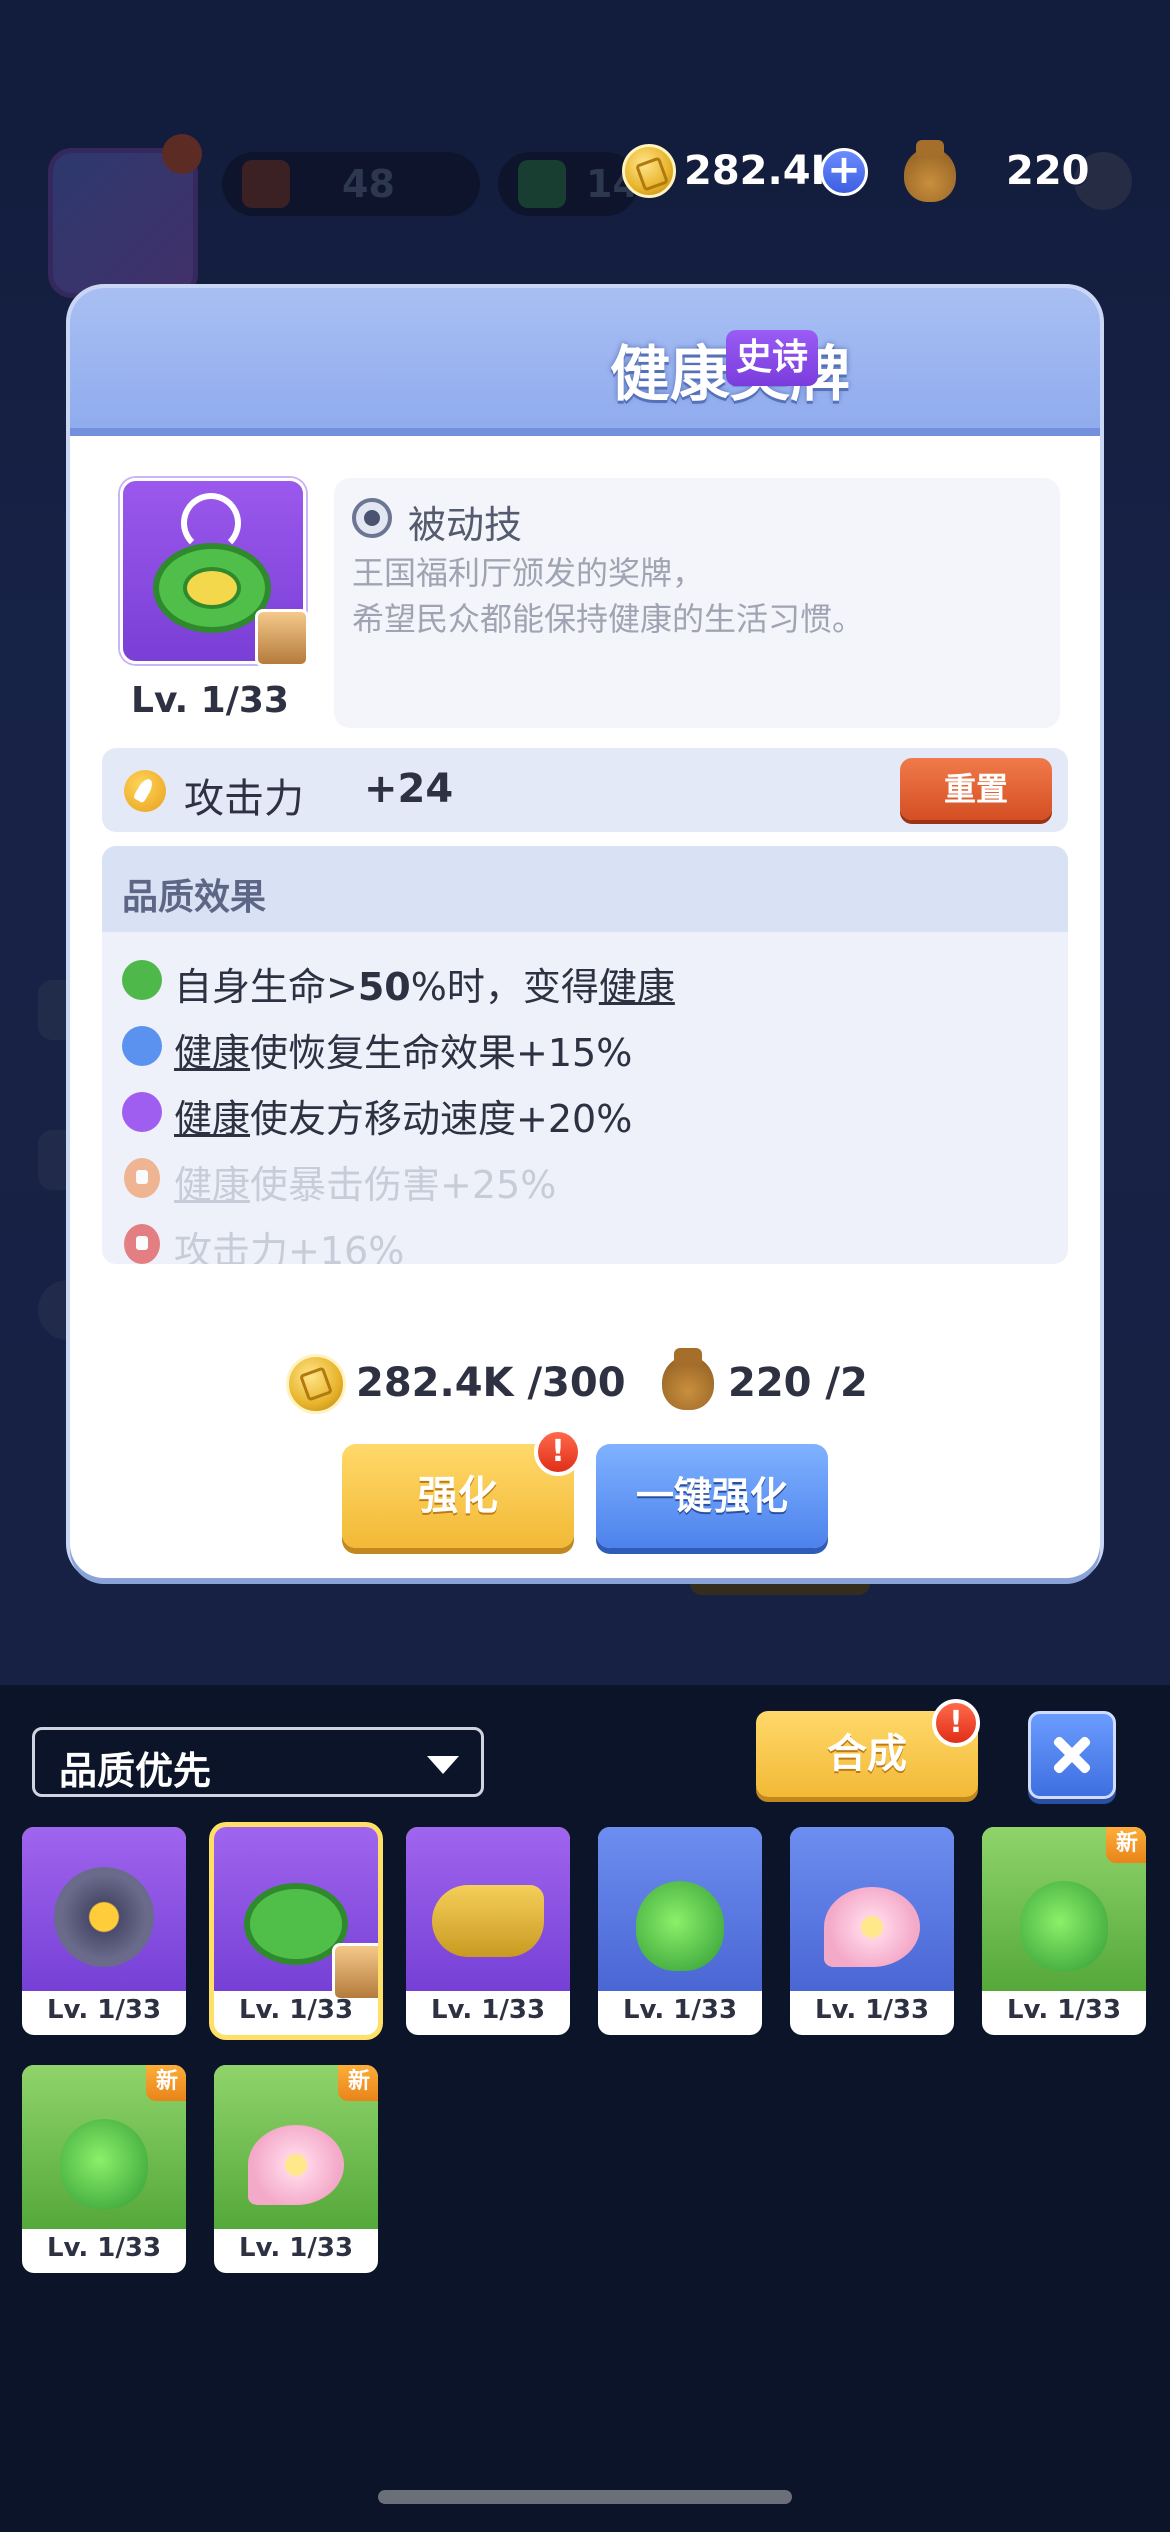 The image size is (1170, 2532). I want to click on eye-icon, so click(104, 1909).